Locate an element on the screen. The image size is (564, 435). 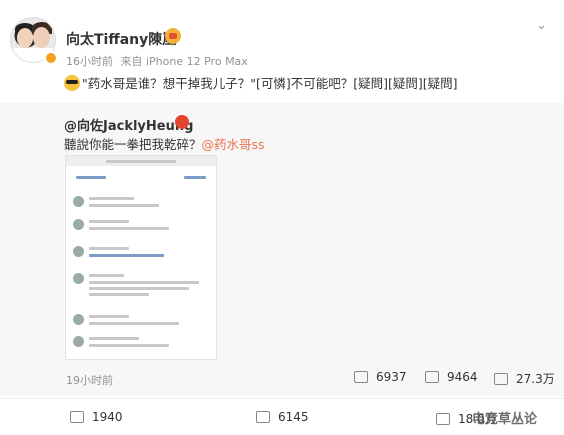
comment-count: 6145 is located at coordinates (293, 417).